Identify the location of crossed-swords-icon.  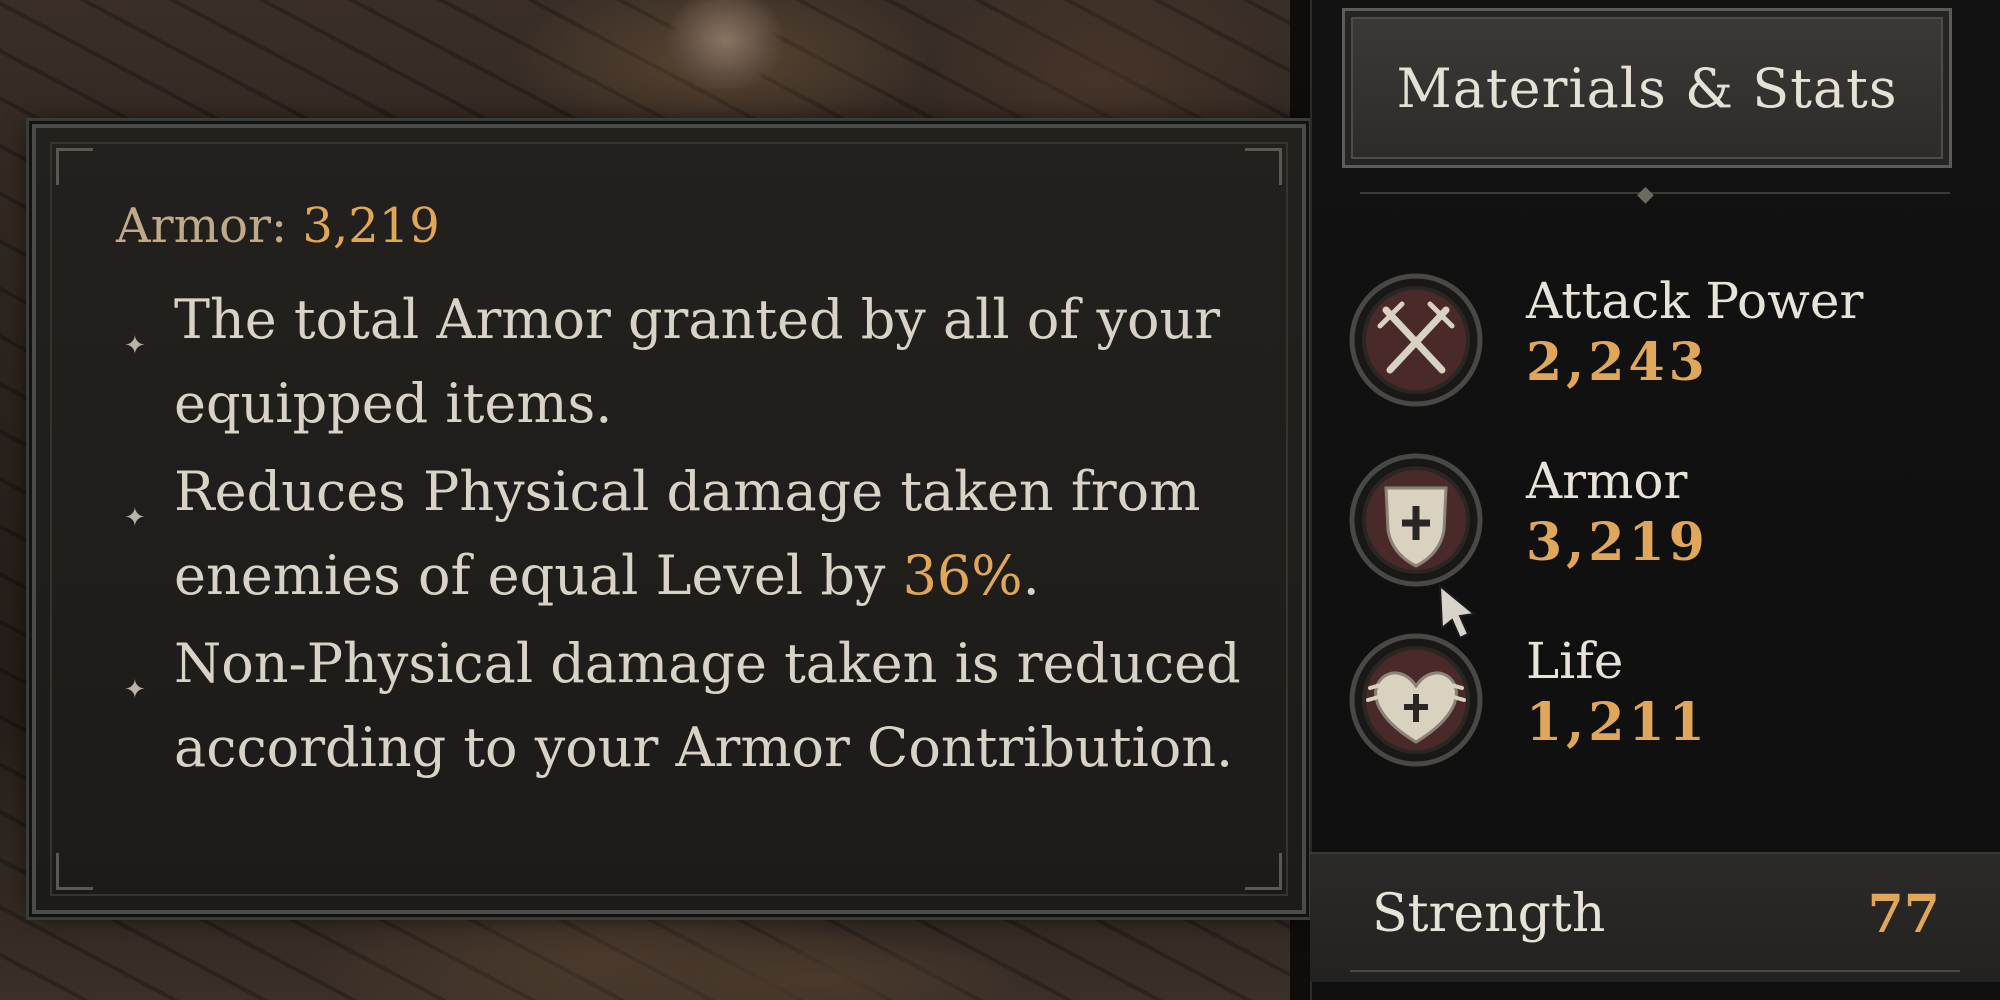
(1416, 340).